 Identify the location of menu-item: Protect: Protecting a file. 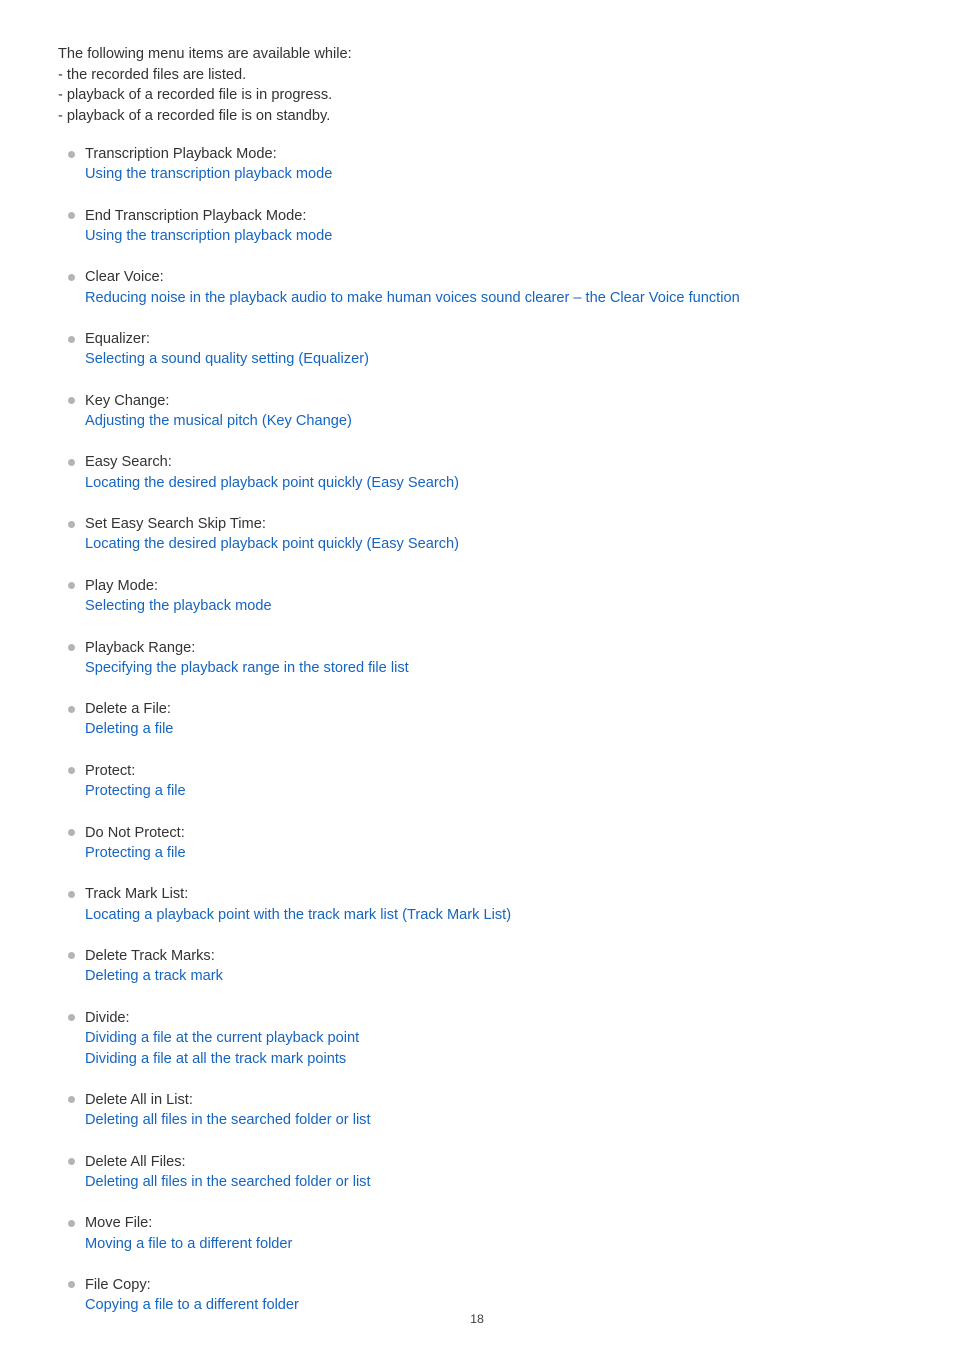
(488, 781).